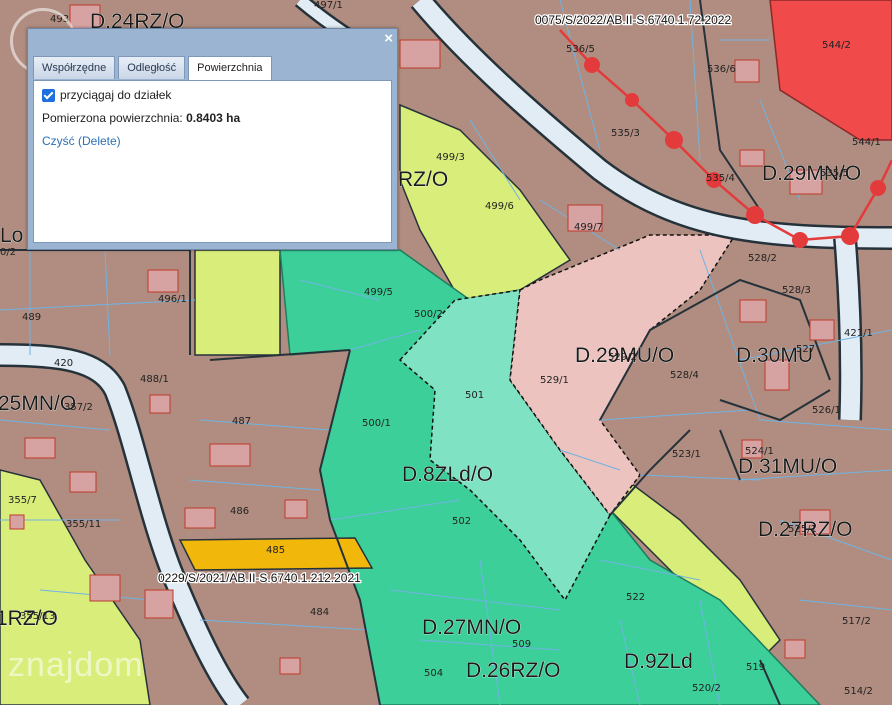  What do you see at coordinates (59, 19) in the screenshot?
I see `parcel-number: 493` at bounding box center [59, 19].